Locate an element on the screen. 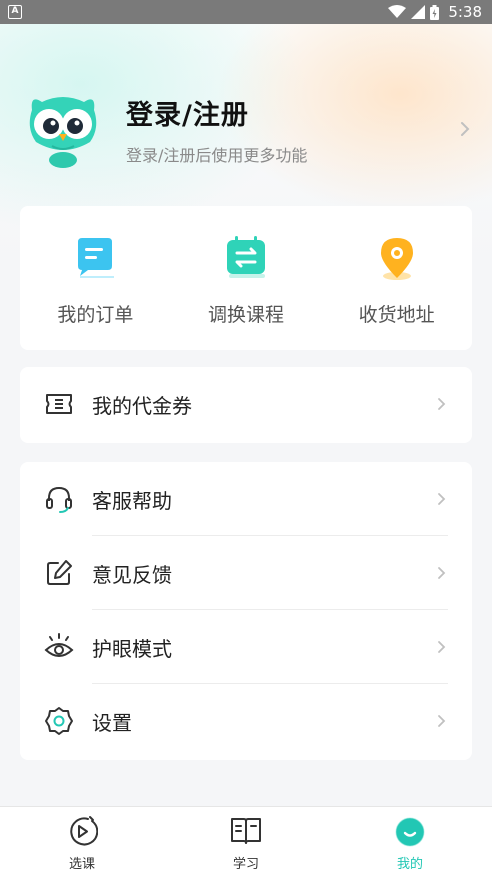 This screenshot has width=492, height=874. customer-service-label: 客服帮助 is located at coordinates (132, 500).